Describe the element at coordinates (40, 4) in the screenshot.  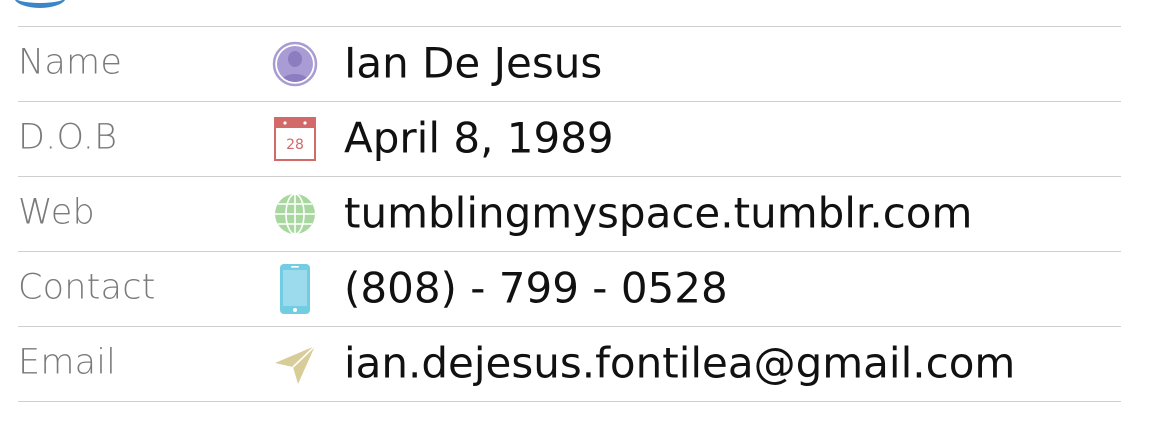
I see `top-accent` at that location.